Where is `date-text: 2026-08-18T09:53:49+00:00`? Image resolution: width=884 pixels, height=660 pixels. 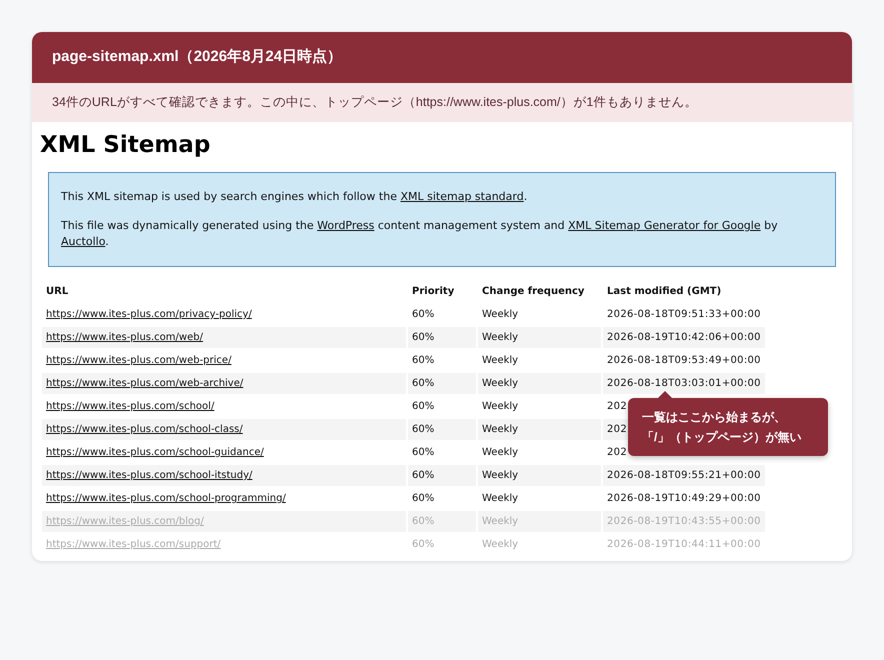 date-text: 2026-08-18T09:53:49+00:00 is located at coordinates (684, 360).